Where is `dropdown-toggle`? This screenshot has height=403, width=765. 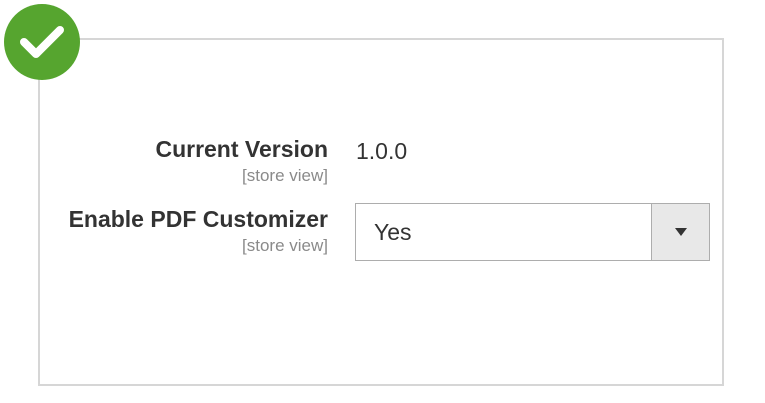 dropdown-toggle is located at coordinates (680, 232).